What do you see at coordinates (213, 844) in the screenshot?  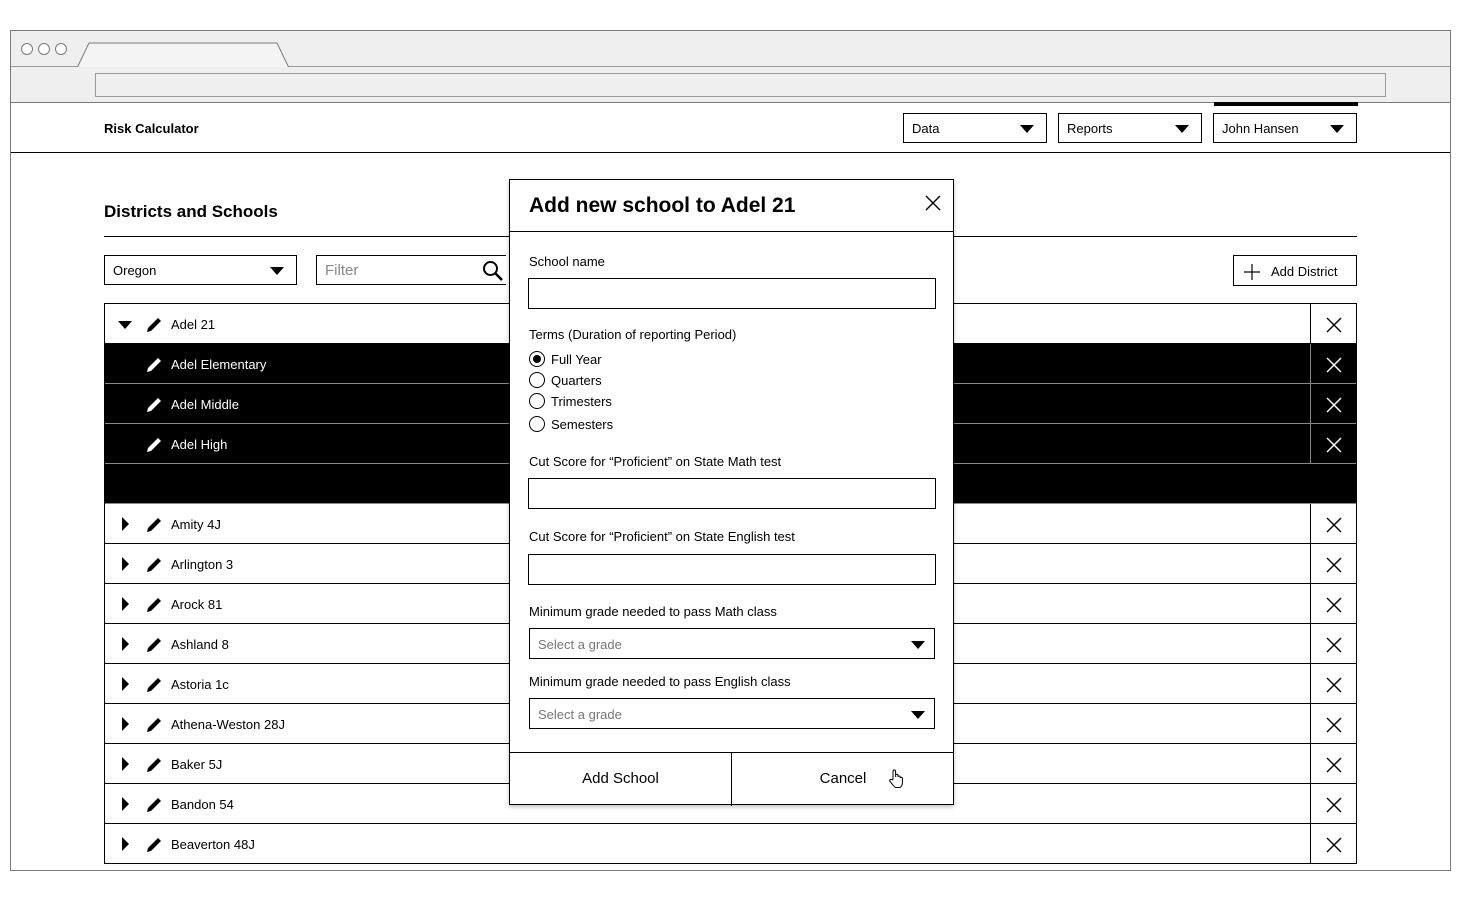 I see `row-label: Beaverton 48J` at bounding box center [213, 844].